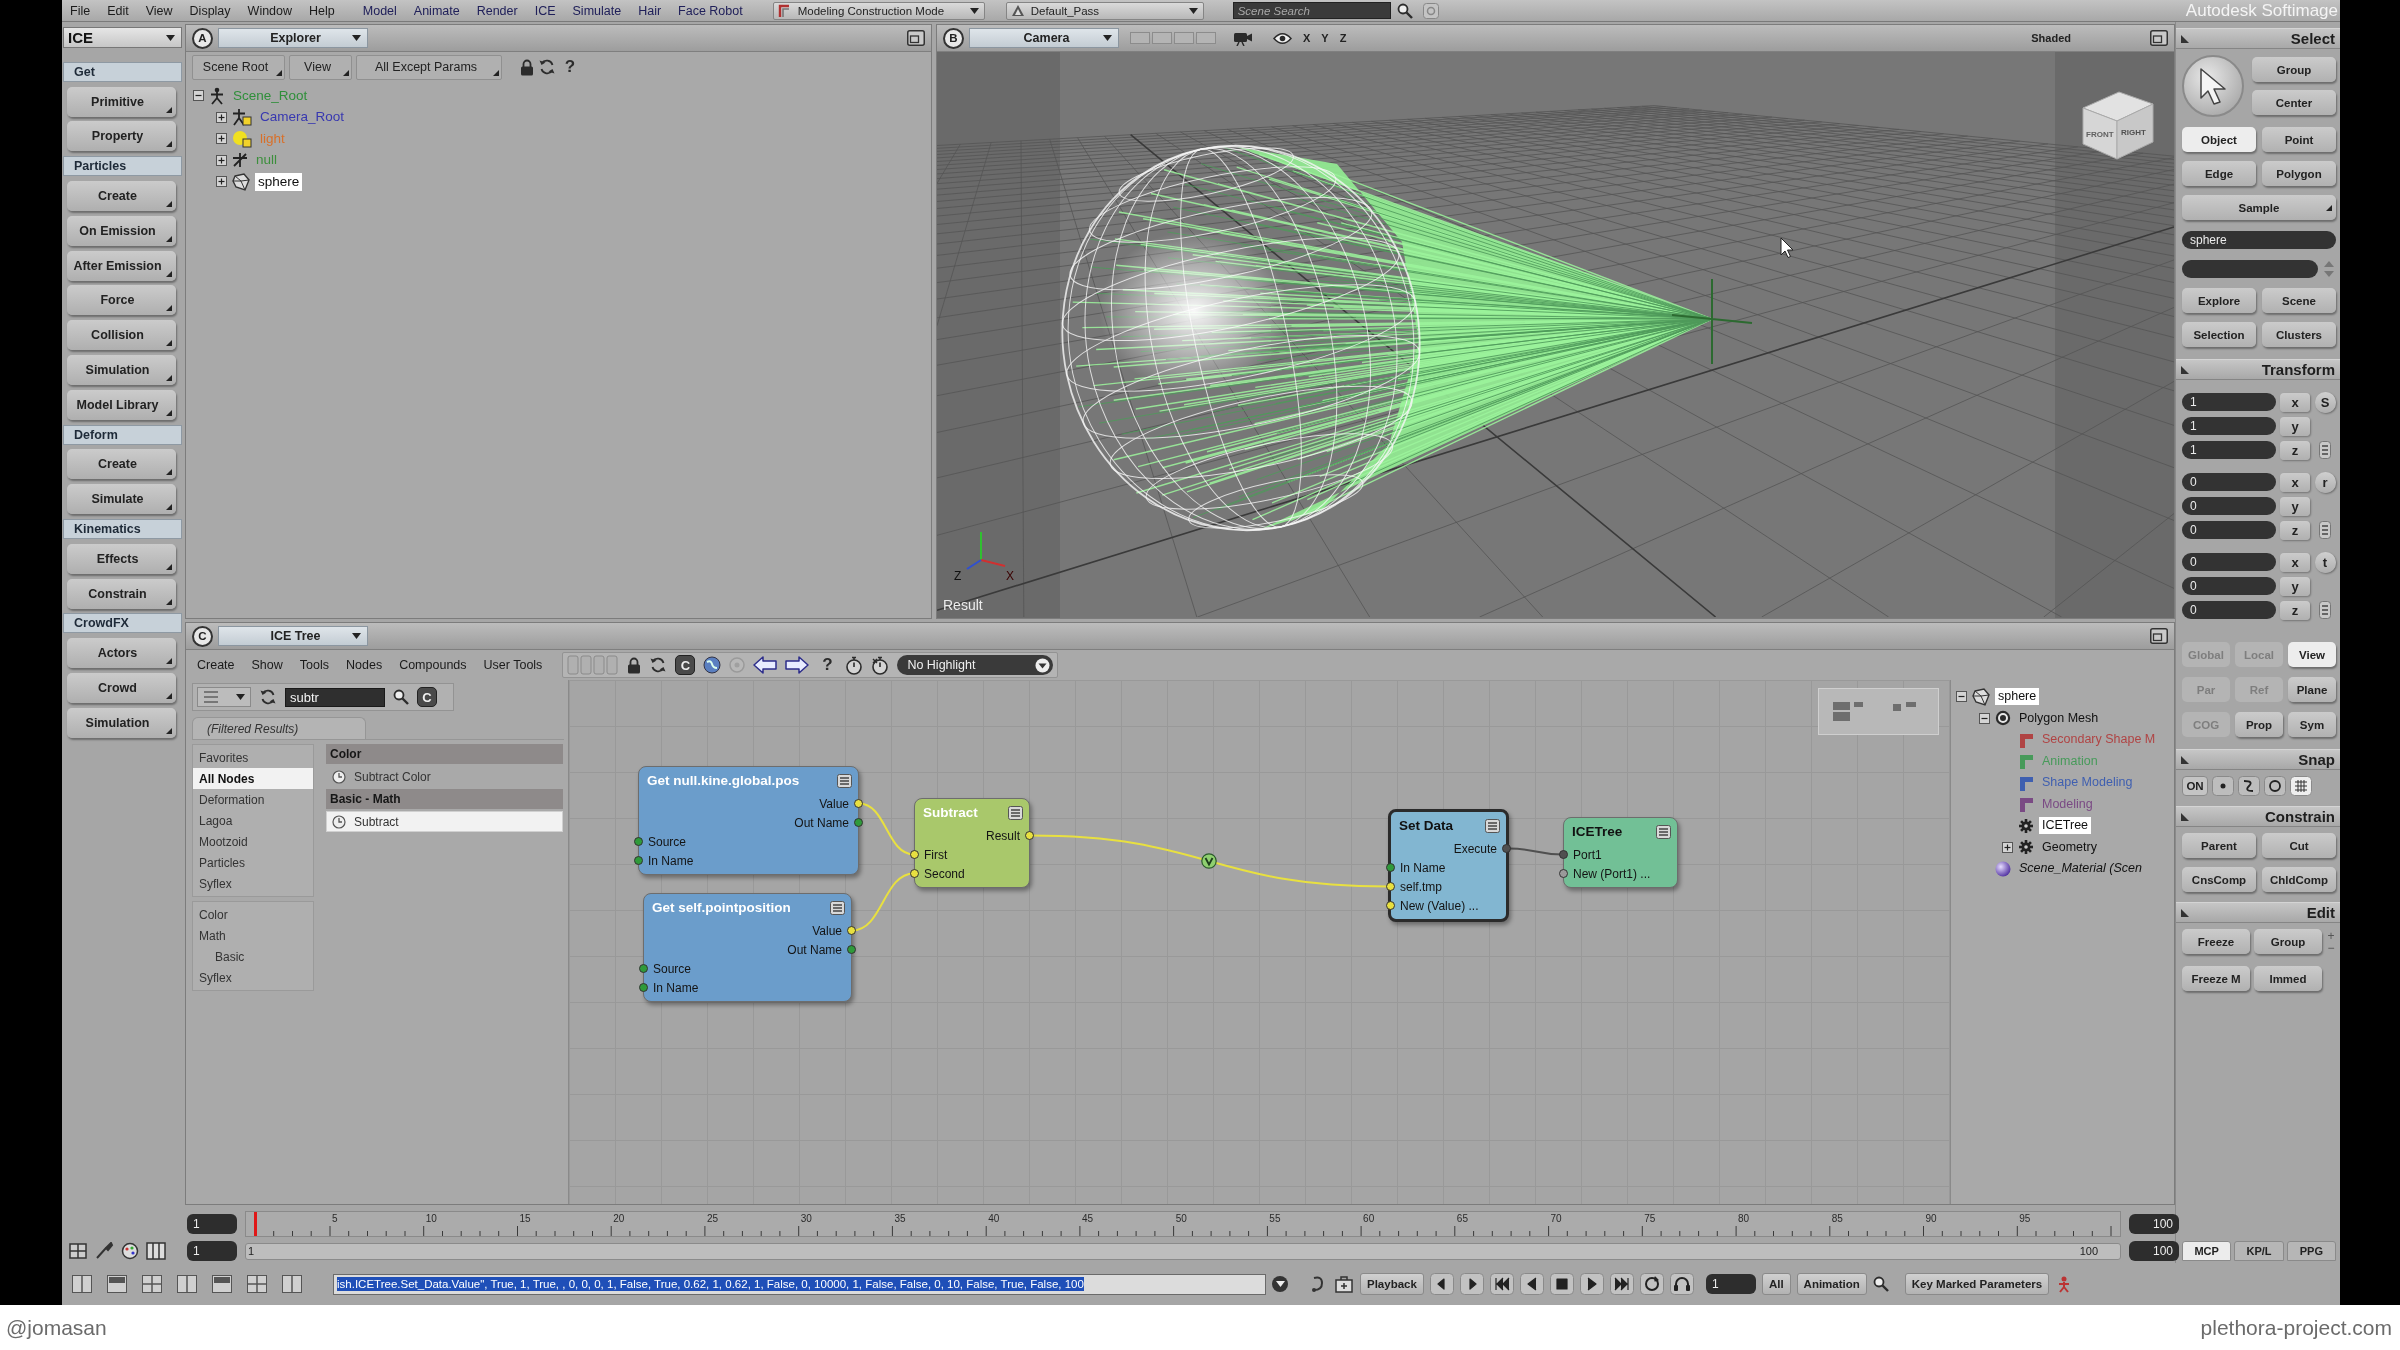 The width and height of the screenshot is (2400, 1350). I want to click on range-end-field: 100, so click(2154, 1251).